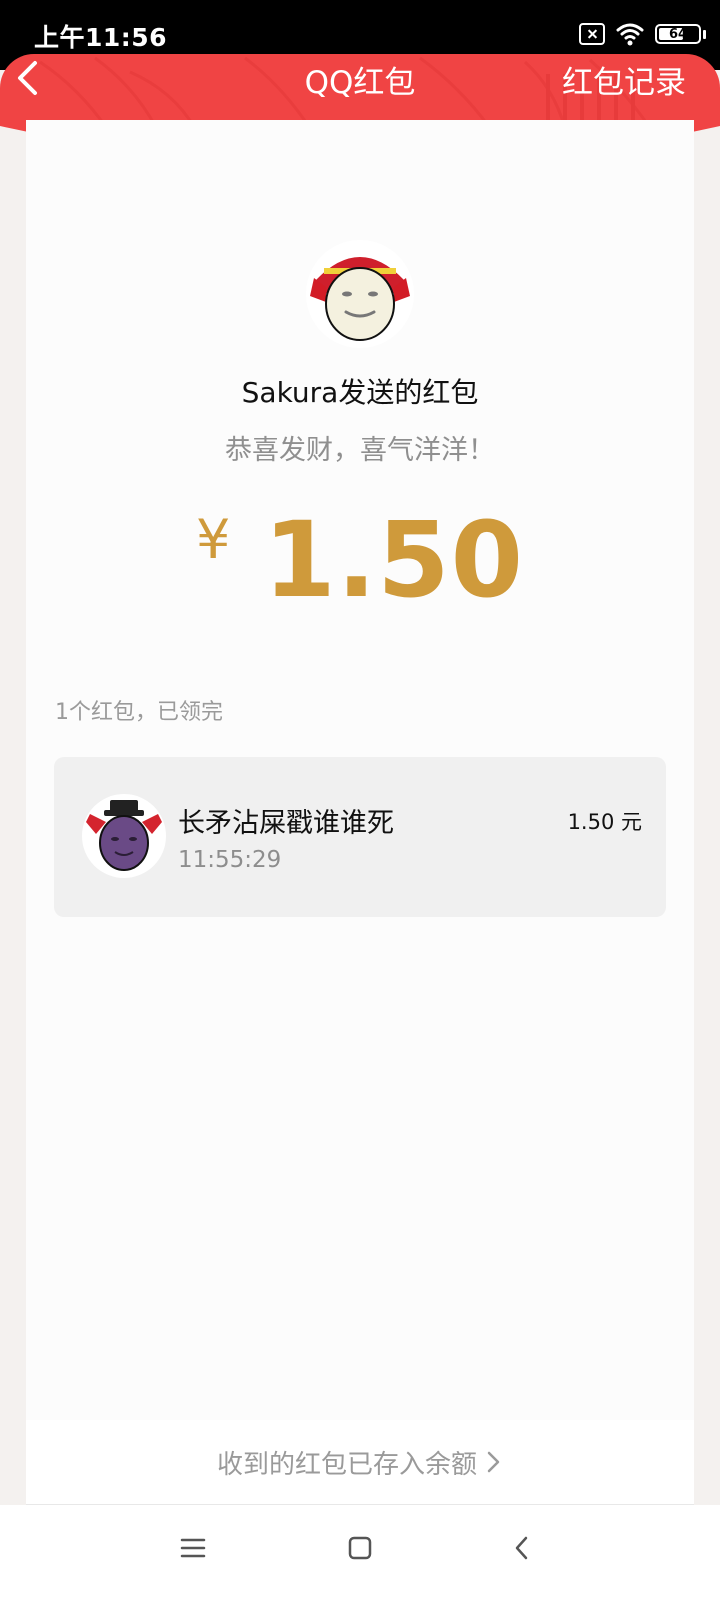 The height and width of the screenshot is (1600, 720). Describe the element at coordinates (124, 836) in the screenshot. I see `receiver-avatar` at that location.